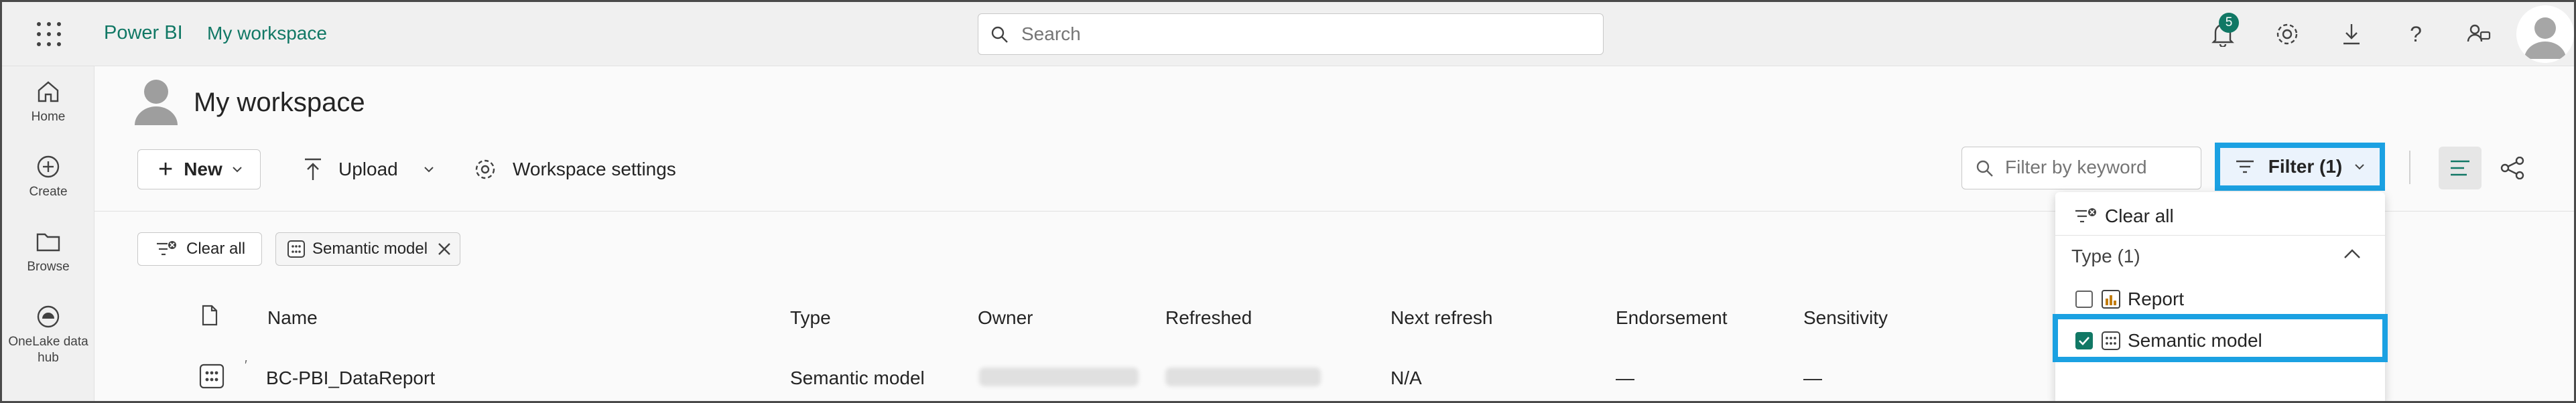  Describe the element at coordinates (2351, 34) in the screenshot. I see `download-icon` at that location.